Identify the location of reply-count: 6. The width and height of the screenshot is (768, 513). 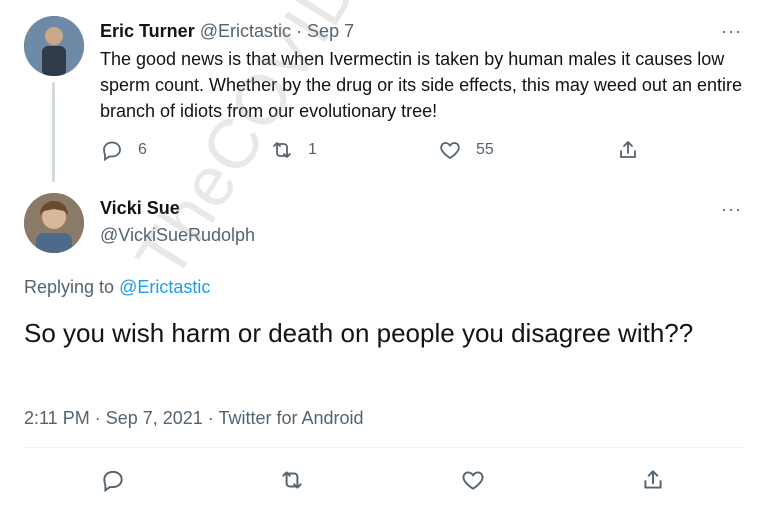
(142, 149).